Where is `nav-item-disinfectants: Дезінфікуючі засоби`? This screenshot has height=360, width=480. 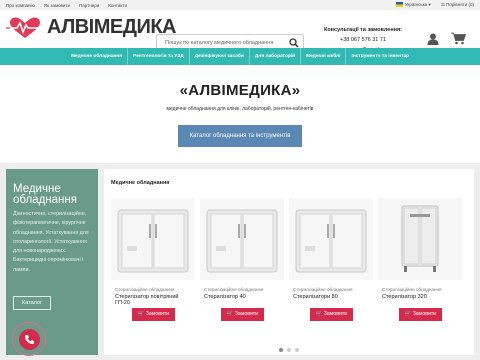 nav-item-disinfectants: Дезінфікуючі засоби is located at coordinates (220, 56).